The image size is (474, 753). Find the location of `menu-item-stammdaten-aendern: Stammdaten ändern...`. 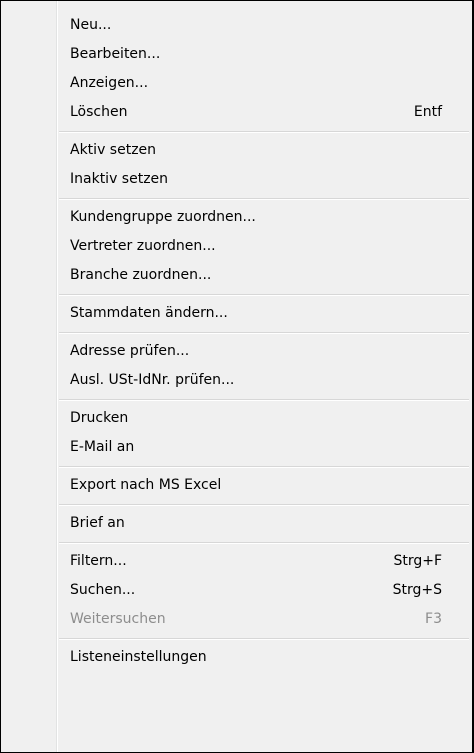

menu-item-stammdaten-aendern: Stammdaten ändern... is located at coordinates (236, 313).